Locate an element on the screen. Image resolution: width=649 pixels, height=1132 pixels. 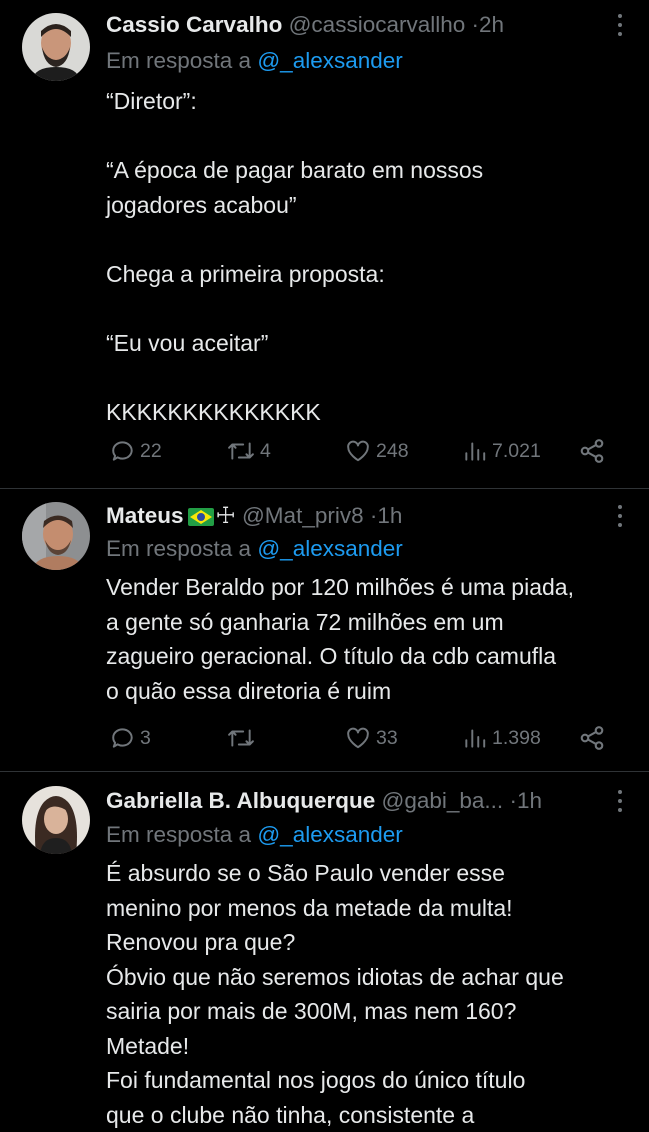
reply-count: 22 is located at coordinates (151, 451).